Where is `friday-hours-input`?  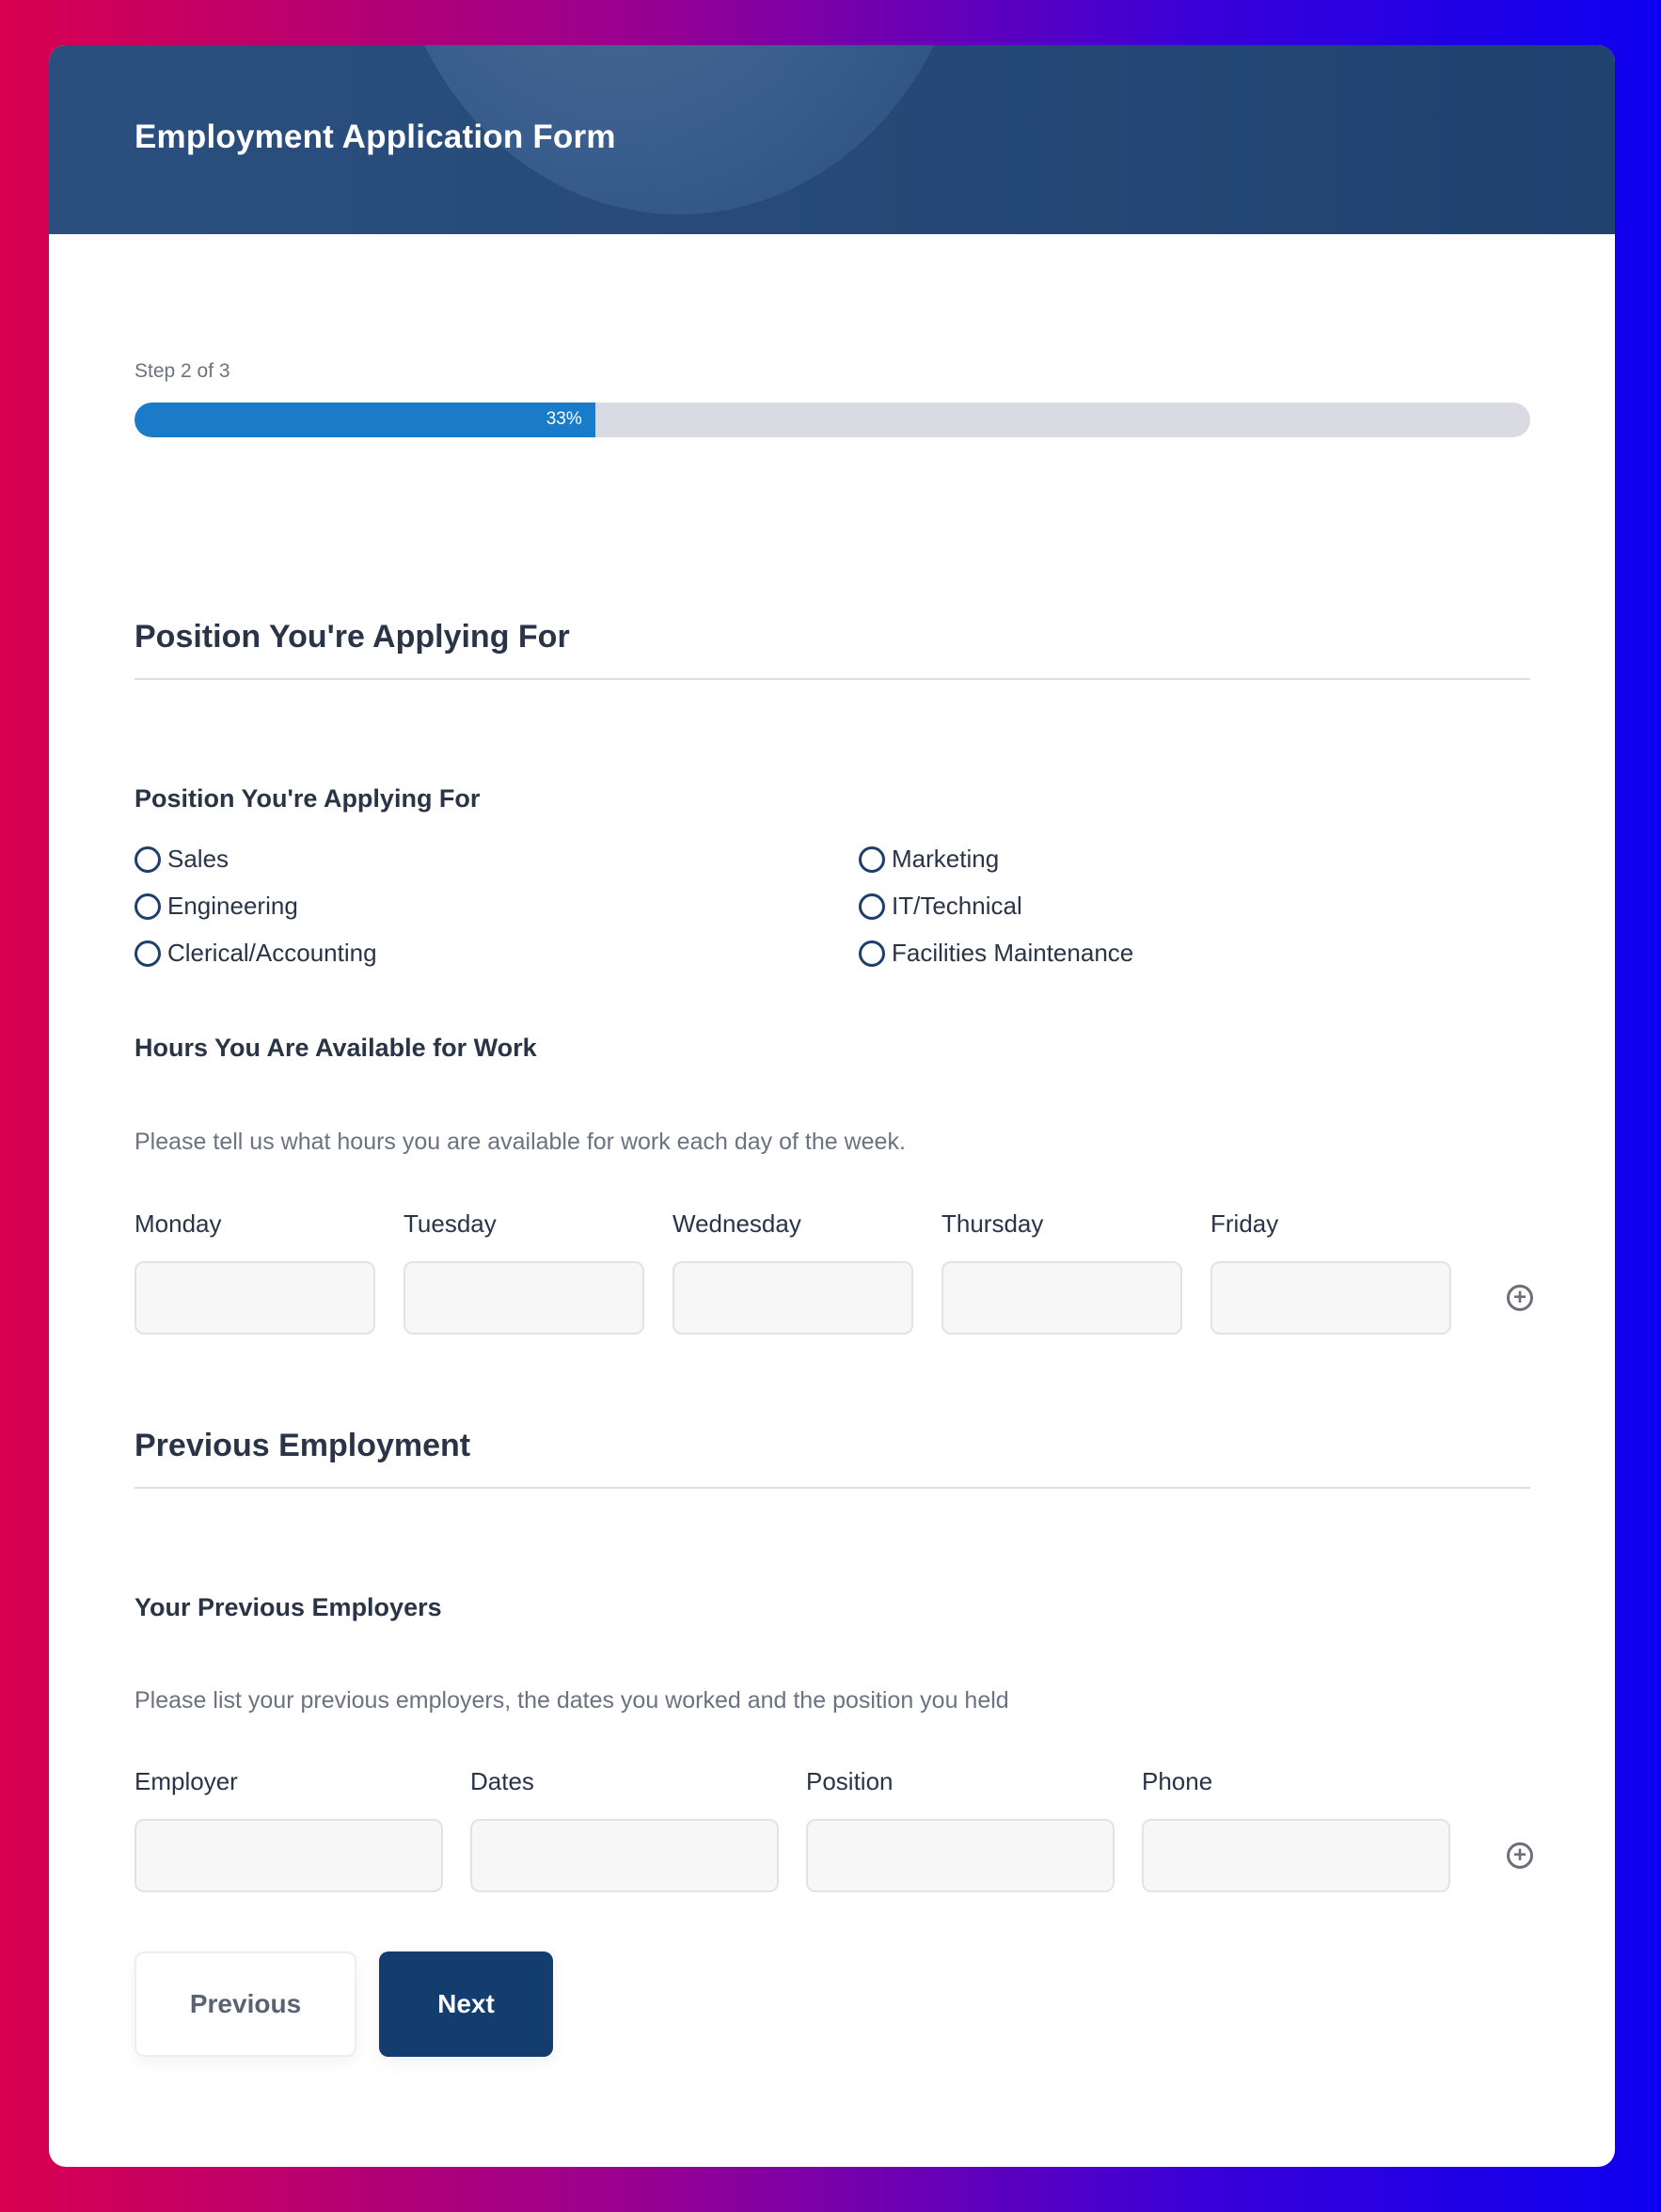 friday-hours-input is located at coordinates (1331, 1298).